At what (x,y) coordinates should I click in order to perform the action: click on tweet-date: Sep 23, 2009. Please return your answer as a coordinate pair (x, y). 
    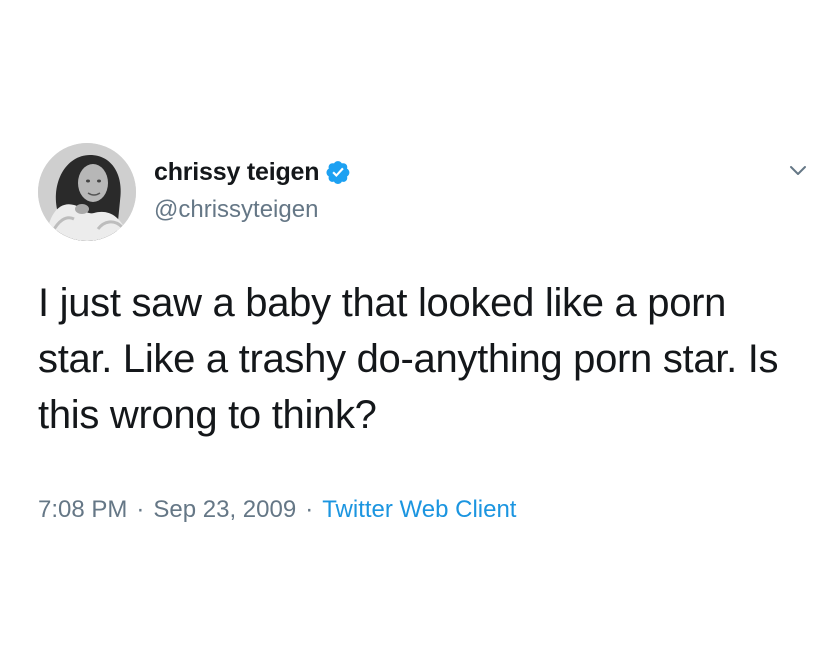
    Looking at the image, I should click on (224, 510).